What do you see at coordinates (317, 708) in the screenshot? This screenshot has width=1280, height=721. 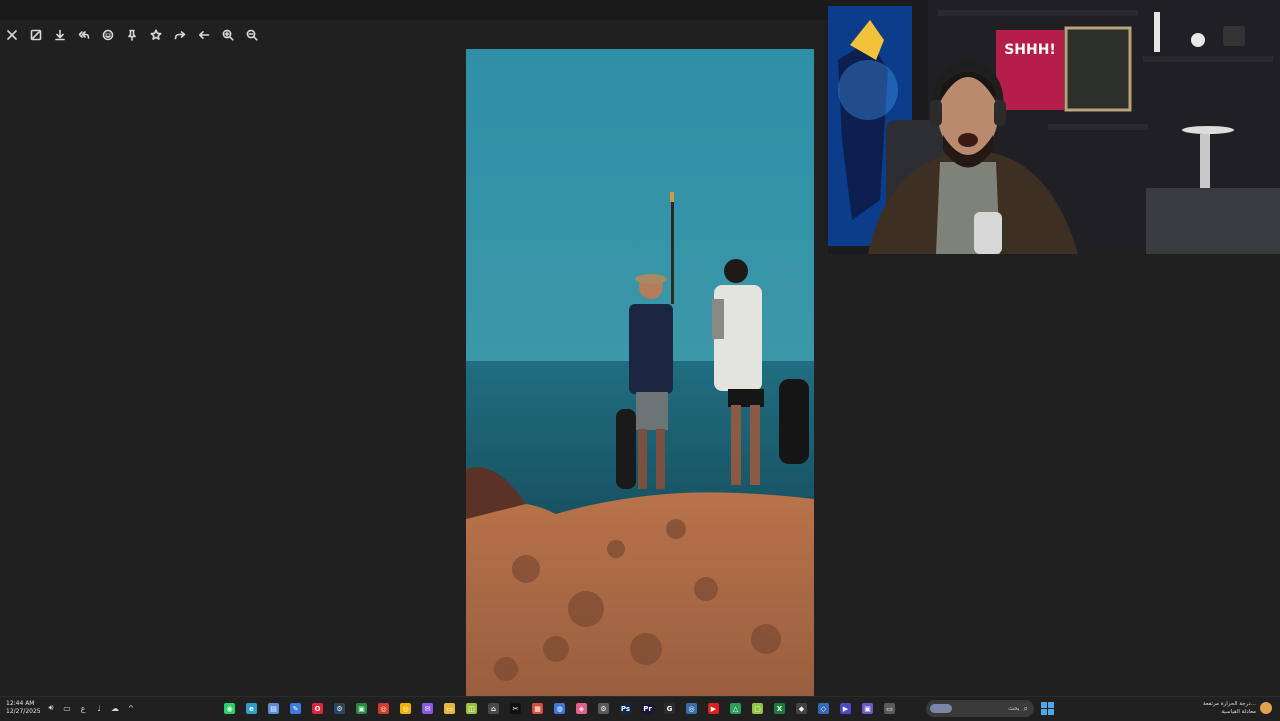 I see `taskbar-app-opera: O` at bounding box center [317, 708].